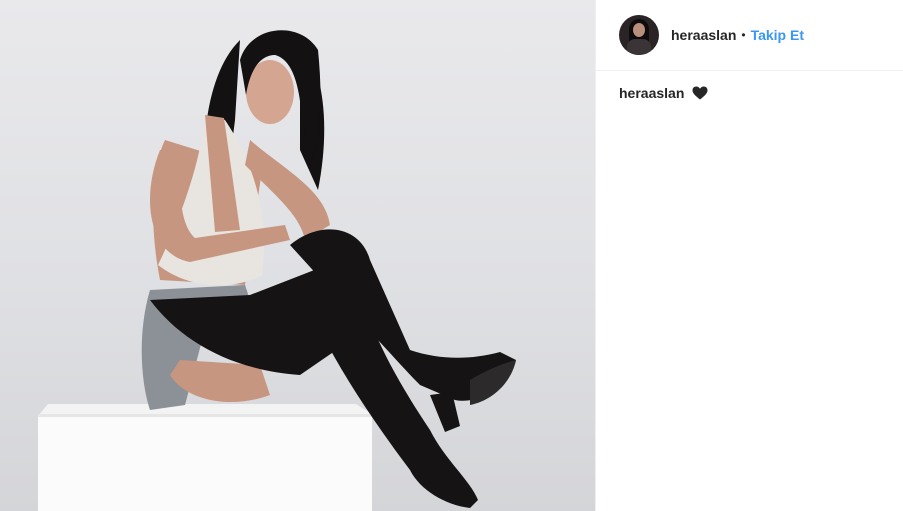 The height and width of the screenshot is (511, 903). I want to click on follow-button: Takip Et, so click(777, 35).